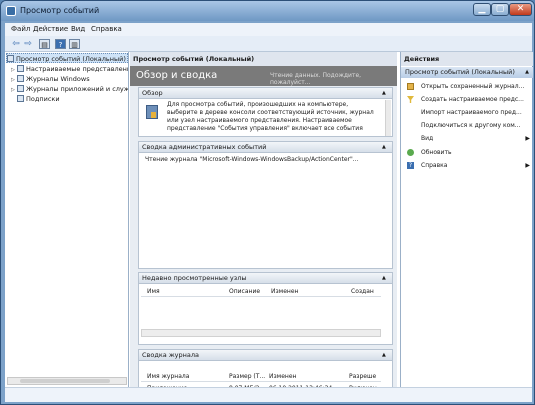  What do you see at coordinates (434, 165) in the screenshot?
I see `action-label: Справка` at bounding box center [434, 165].